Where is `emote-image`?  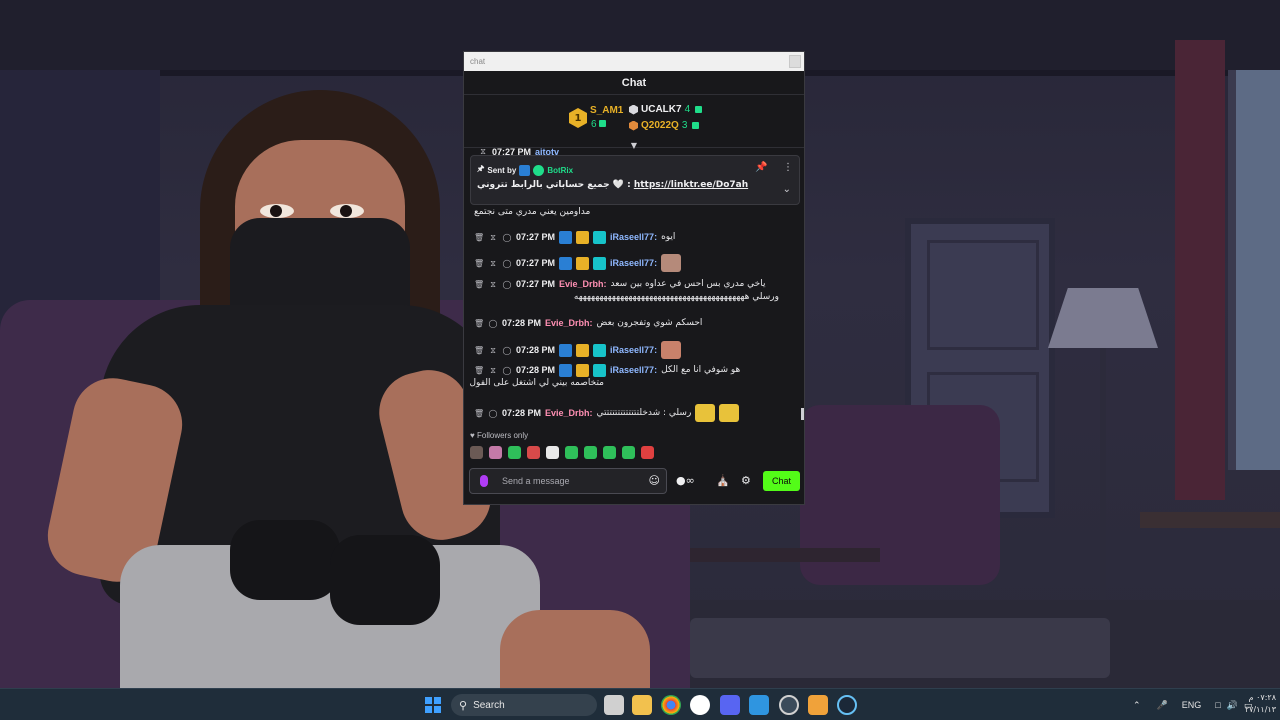 emote-image is located at coordinates (705, 413).